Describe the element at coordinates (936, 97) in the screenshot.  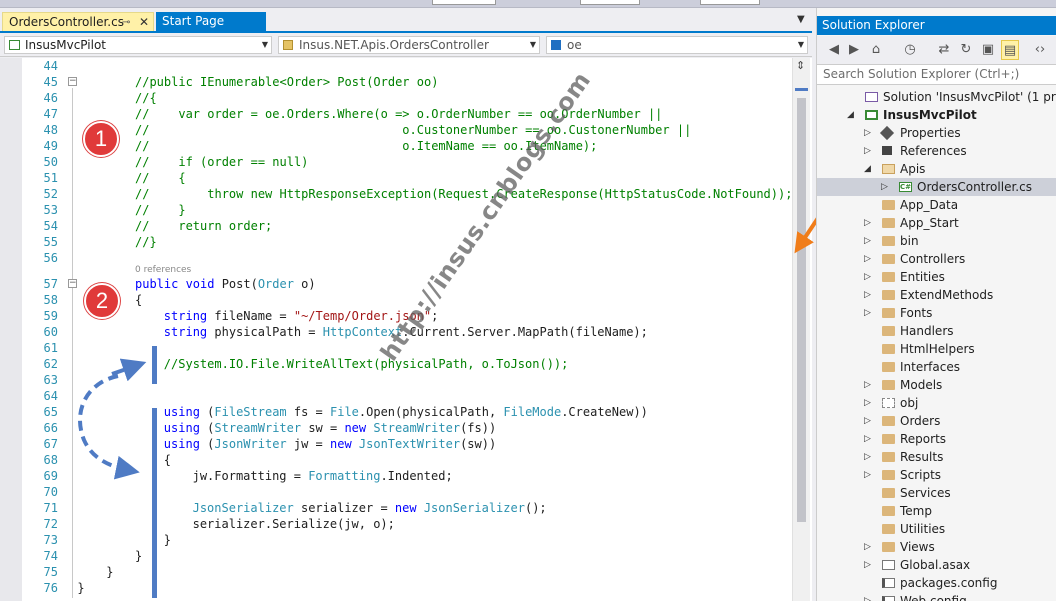
I see `tree-item: Solution 'InsusMvcPilot' (1 project)` at that location.